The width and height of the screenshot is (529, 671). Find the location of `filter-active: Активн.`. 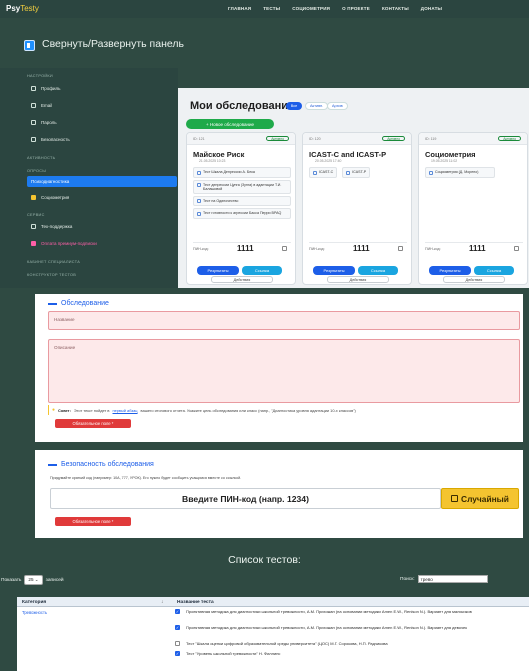

filter-active: Активн. is located at coordinates (317, 106).